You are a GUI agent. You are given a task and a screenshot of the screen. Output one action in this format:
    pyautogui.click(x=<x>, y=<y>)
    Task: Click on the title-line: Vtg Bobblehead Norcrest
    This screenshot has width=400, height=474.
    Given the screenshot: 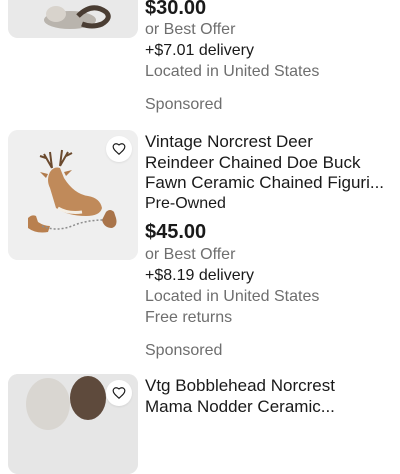 What is the action you would take?
    pyautogui.click(x=240, y=385)
    